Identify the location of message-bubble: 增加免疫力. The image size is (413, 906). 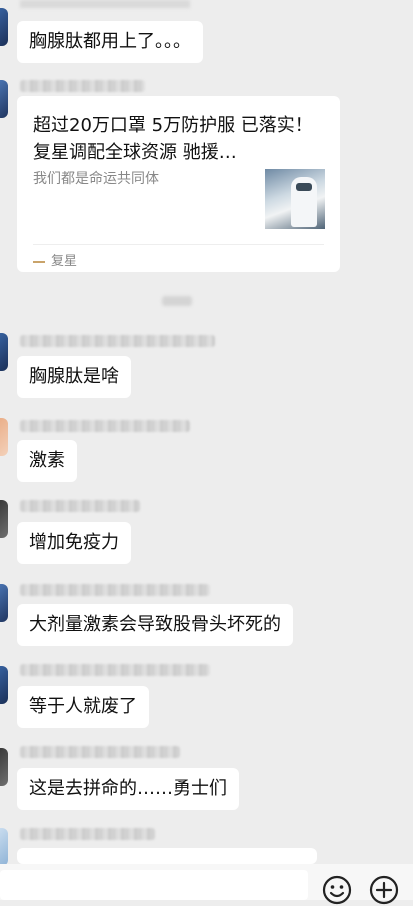
(74, 543).